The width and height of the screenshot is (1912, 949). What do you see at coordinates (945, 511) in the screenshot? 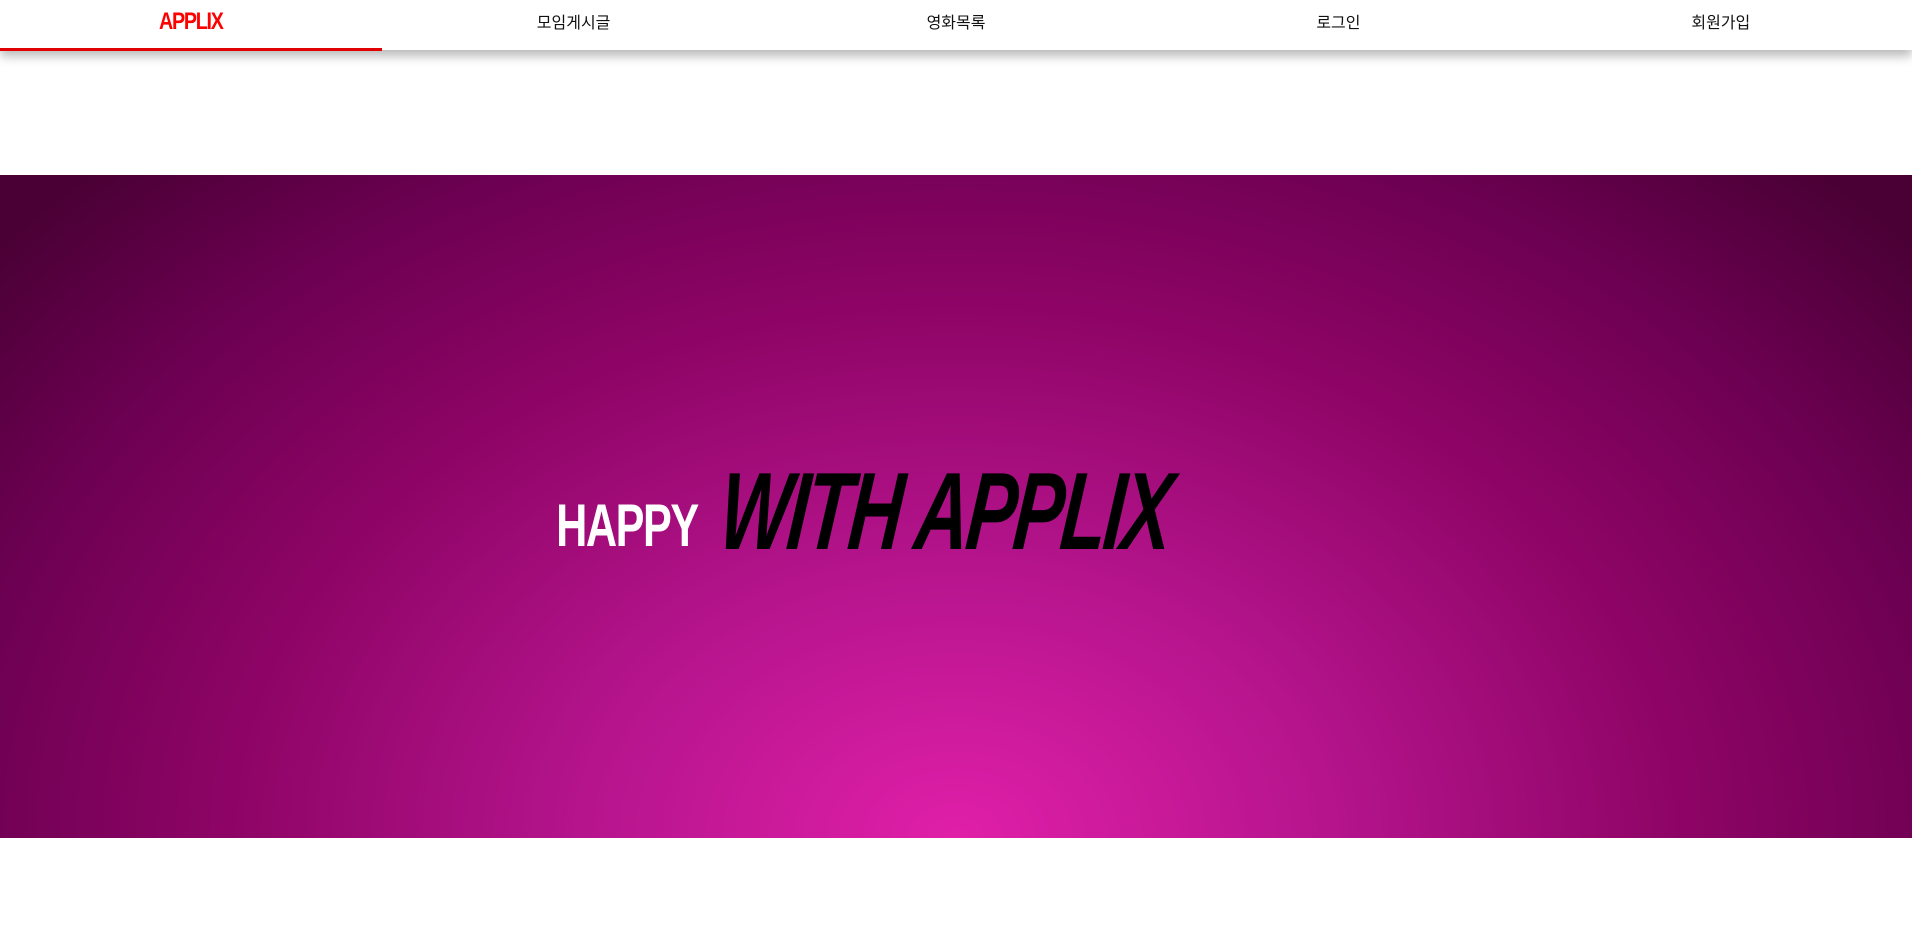
I see `hero-word-with-applix: WITH APPLIX` at bounding box center [945, 511].